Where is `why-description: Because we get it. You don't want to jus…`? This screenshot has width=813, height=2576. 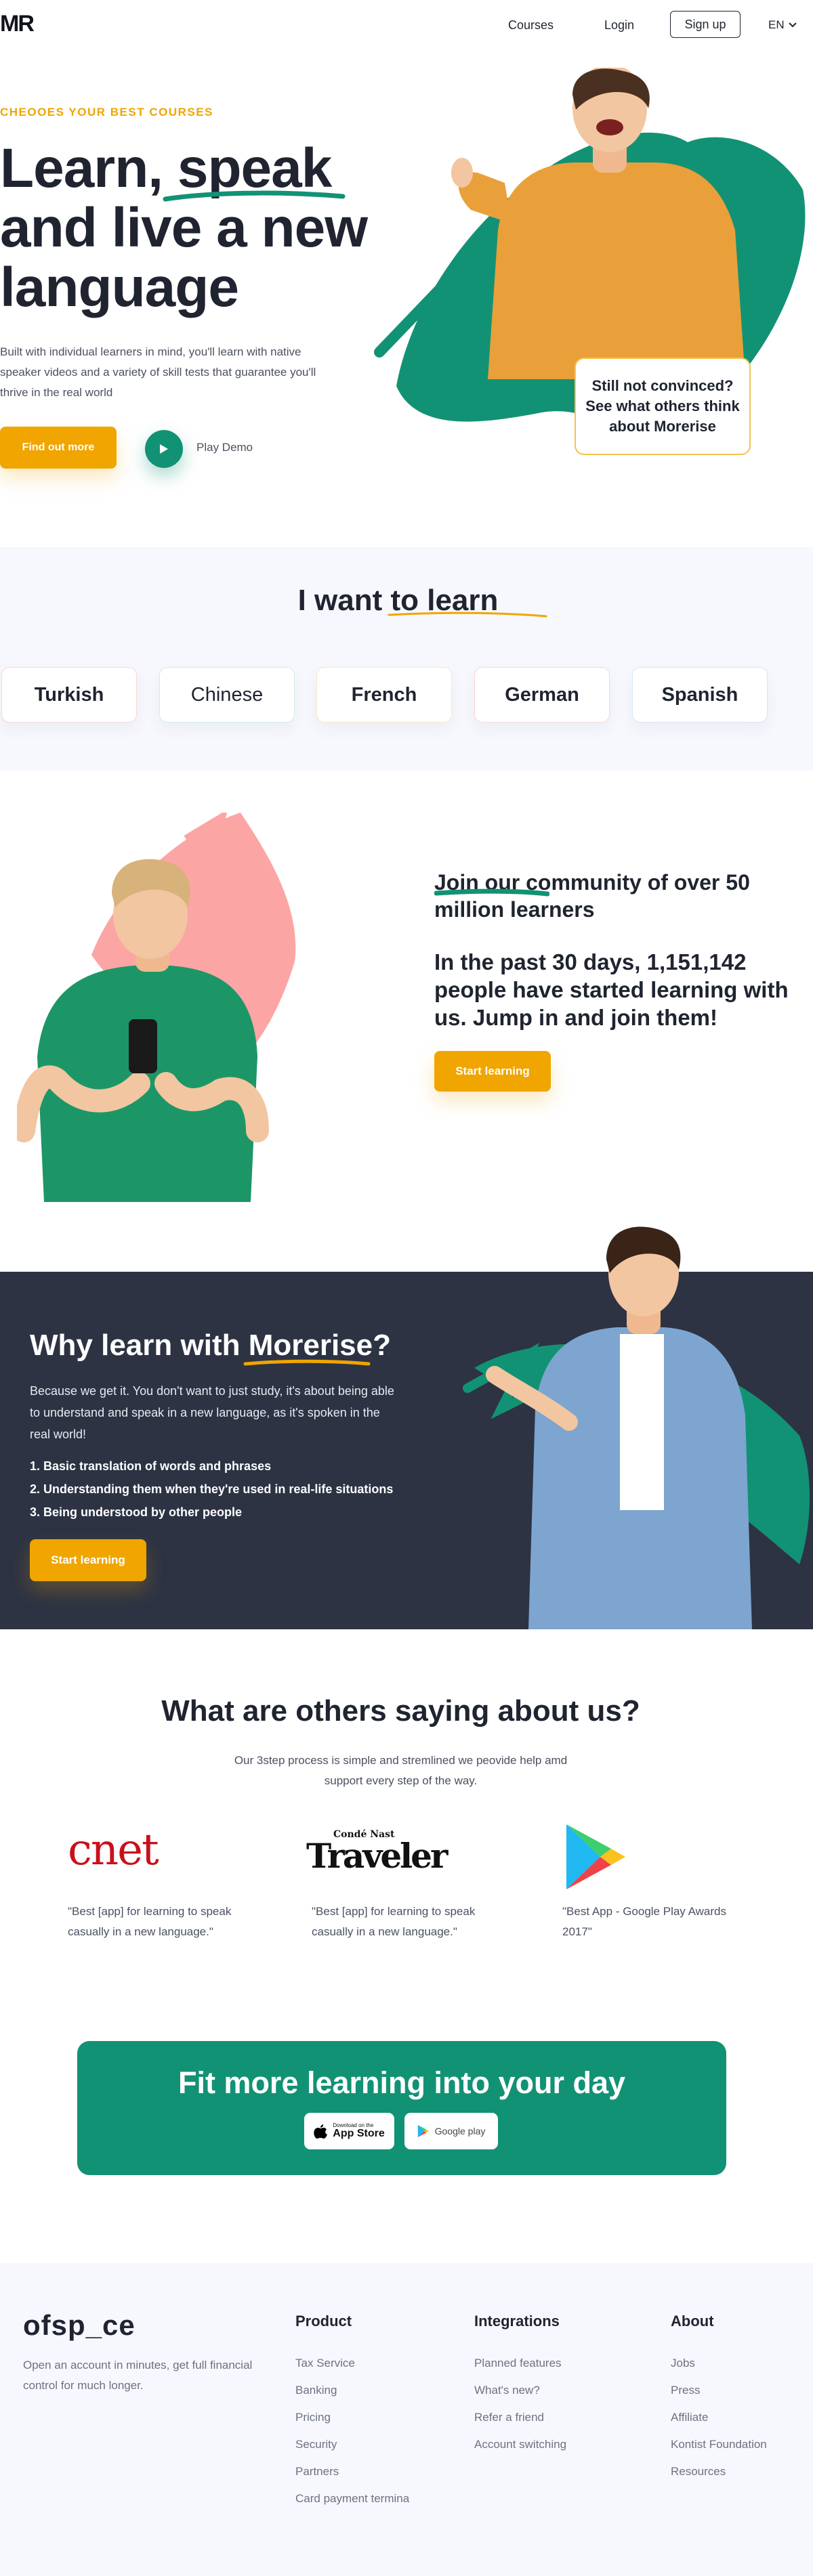 why-description: Because we get it. You don't want to jus… is located at coordinates (212, 1412).